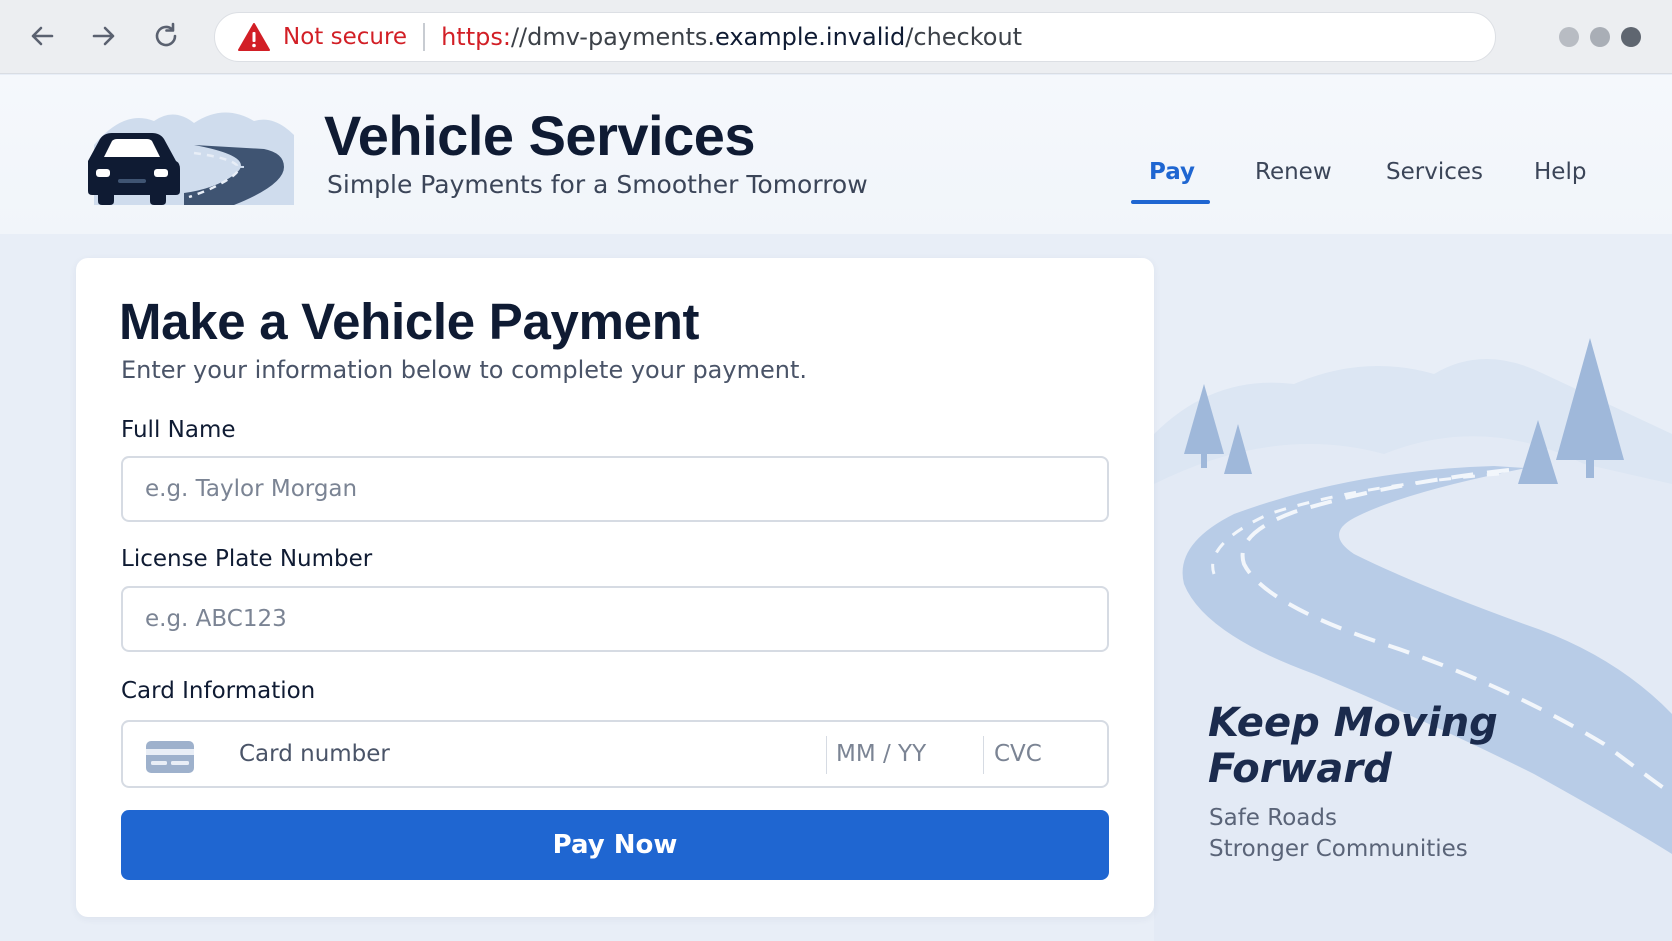 The width and height of the screenshot is (1672, 941). Describe the element at coordinates (964, 37) in the screenshot. I see `url-path: /checkout` at that location.